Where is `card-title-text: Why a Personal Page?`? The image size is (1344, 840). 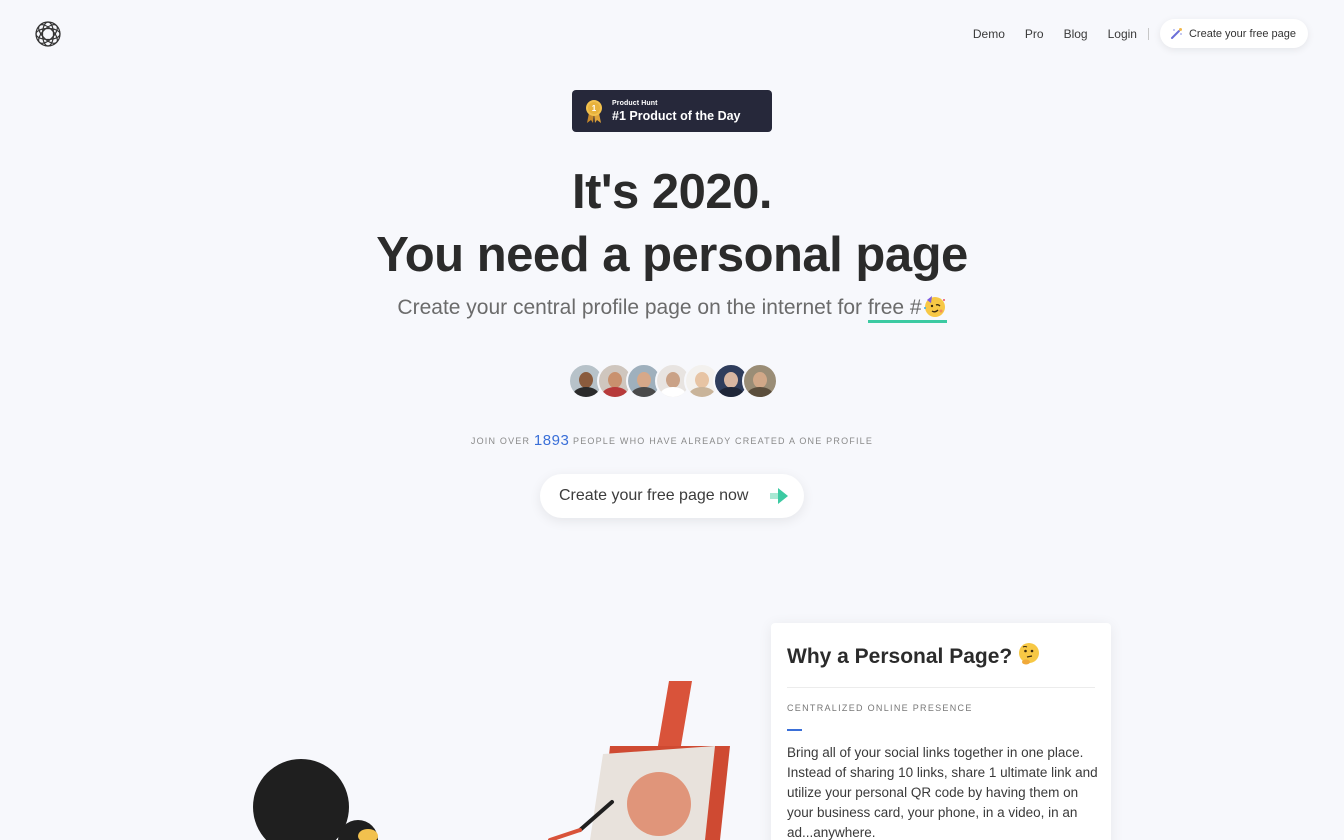
card-title-text: Why a Personal Page? is located at coordinates (900, 656).